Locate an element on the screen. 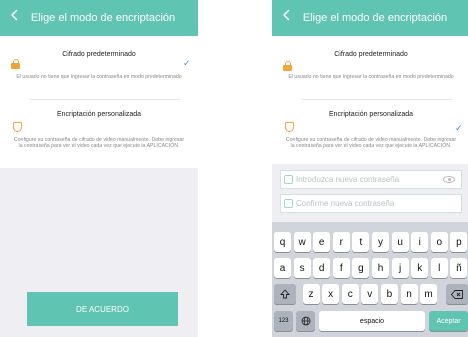  key-i: i is located at coordinates (420, 242).